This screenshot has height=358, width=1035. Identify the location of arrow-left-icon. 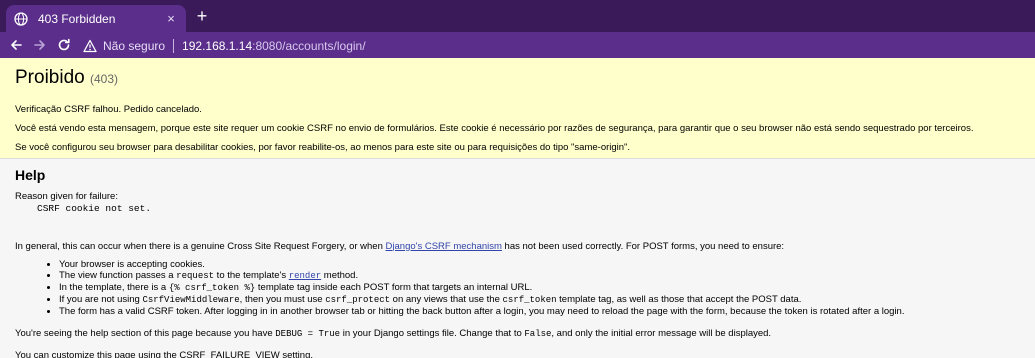
(16, 45).